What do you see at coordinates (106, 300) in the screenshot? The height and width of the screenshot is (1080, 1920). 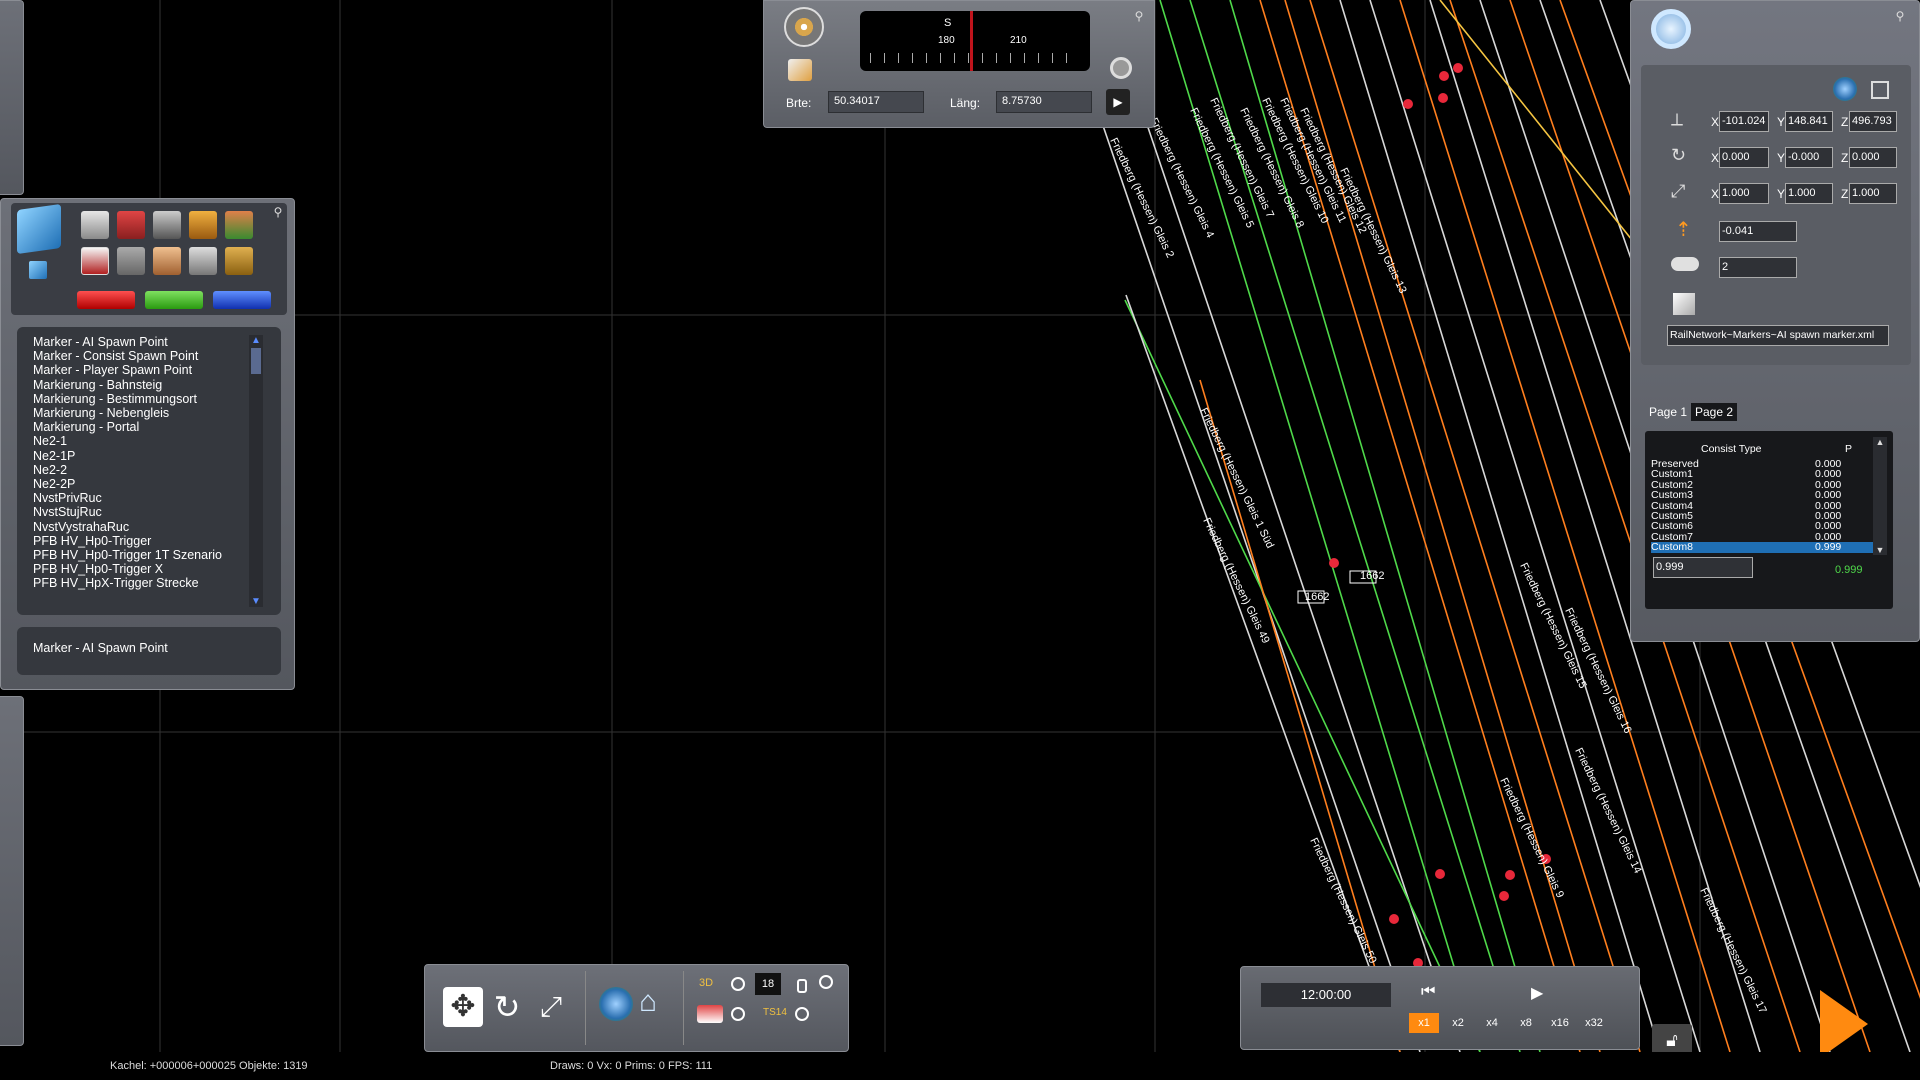 I see `favorites-red-button` at bounding box center [106, 300].